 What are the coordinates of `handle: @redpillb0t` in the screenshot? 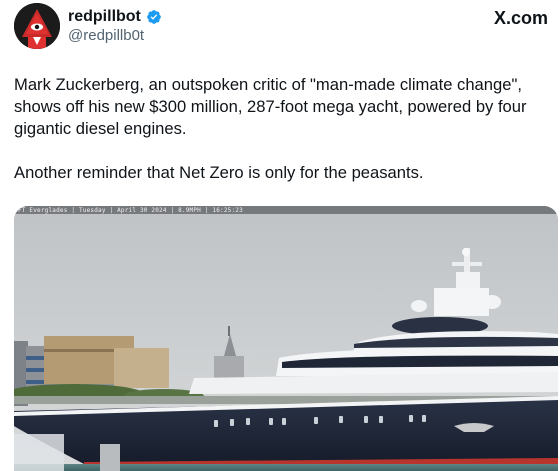 It's located at (106, 35).